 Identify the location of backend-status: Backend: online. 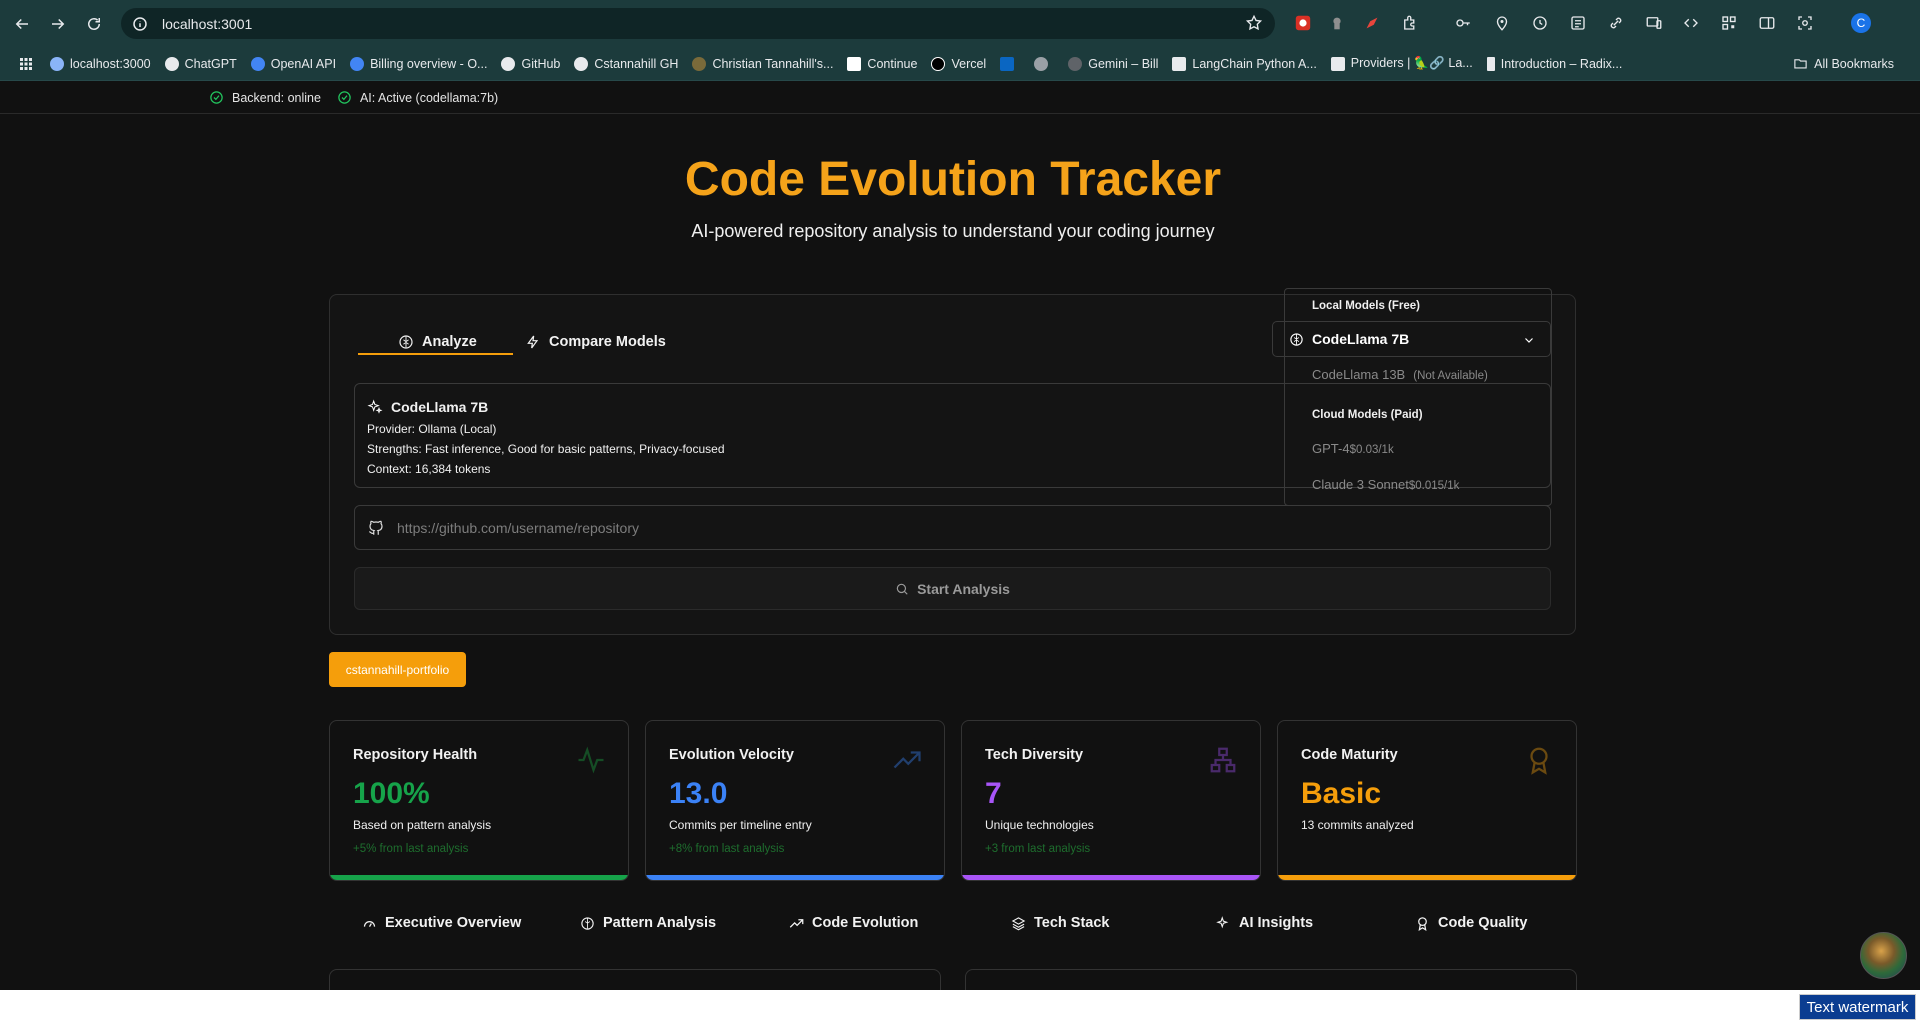
(265, 97).